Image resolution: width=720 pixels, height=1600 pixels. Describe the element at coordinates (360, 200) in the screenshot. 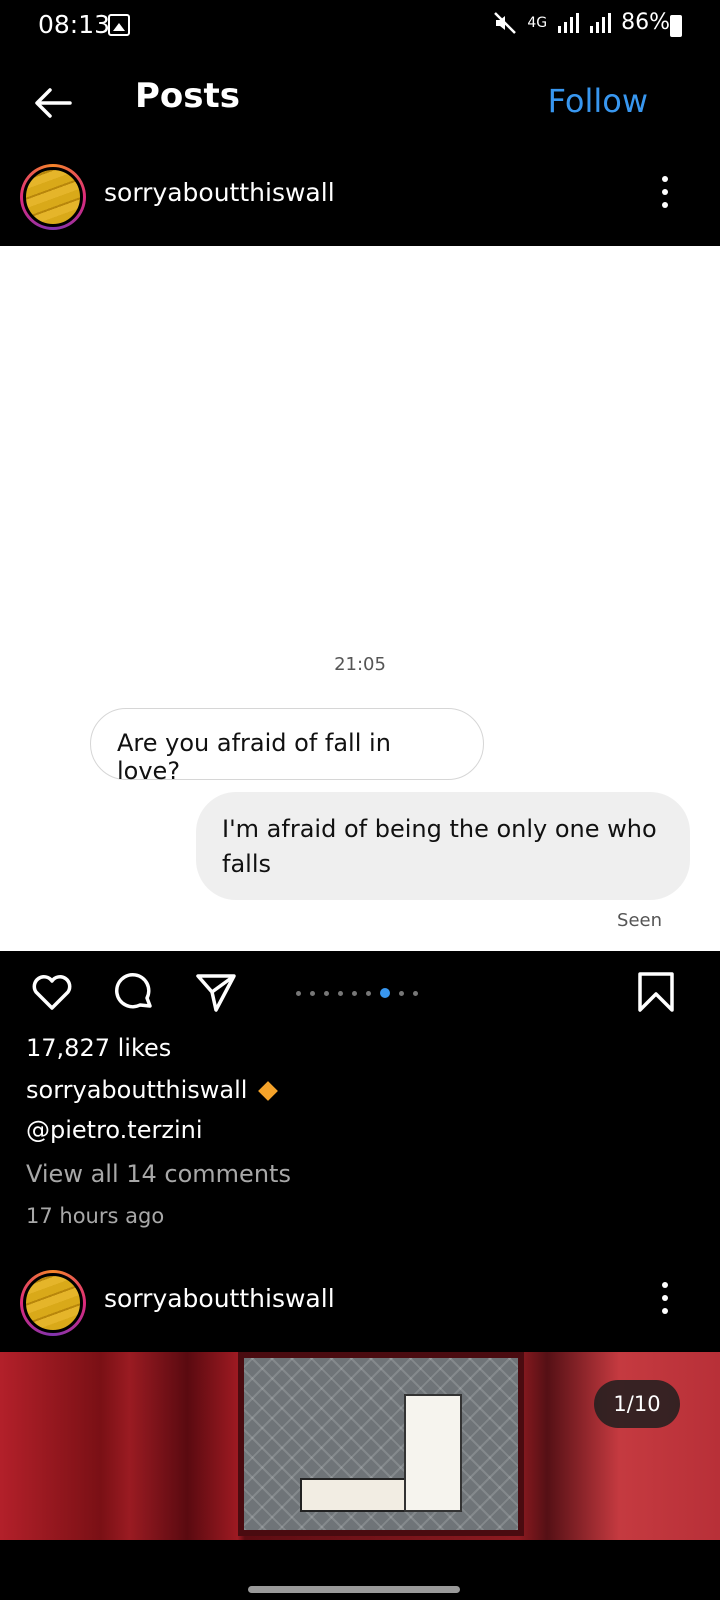

I see `post-header: sorryaboutthiswall` at that location.